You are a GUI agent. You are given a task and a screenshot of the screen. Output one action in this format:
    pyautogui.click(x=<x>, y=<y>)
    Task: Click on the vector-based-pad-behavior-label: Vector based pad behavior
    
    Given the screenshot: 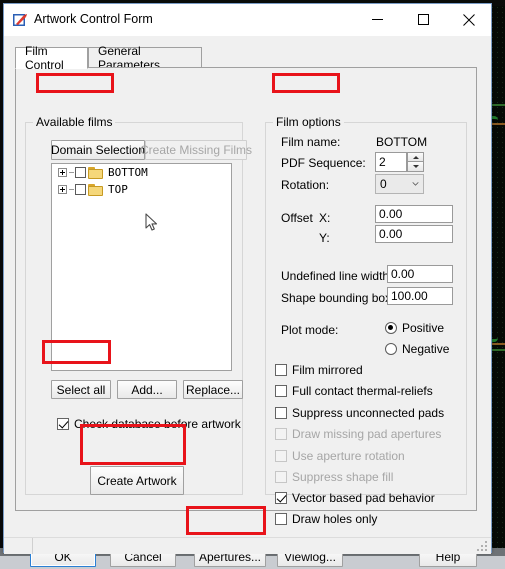 What is the action you would take?
    pyautogui.click(x=363, y=498)
    